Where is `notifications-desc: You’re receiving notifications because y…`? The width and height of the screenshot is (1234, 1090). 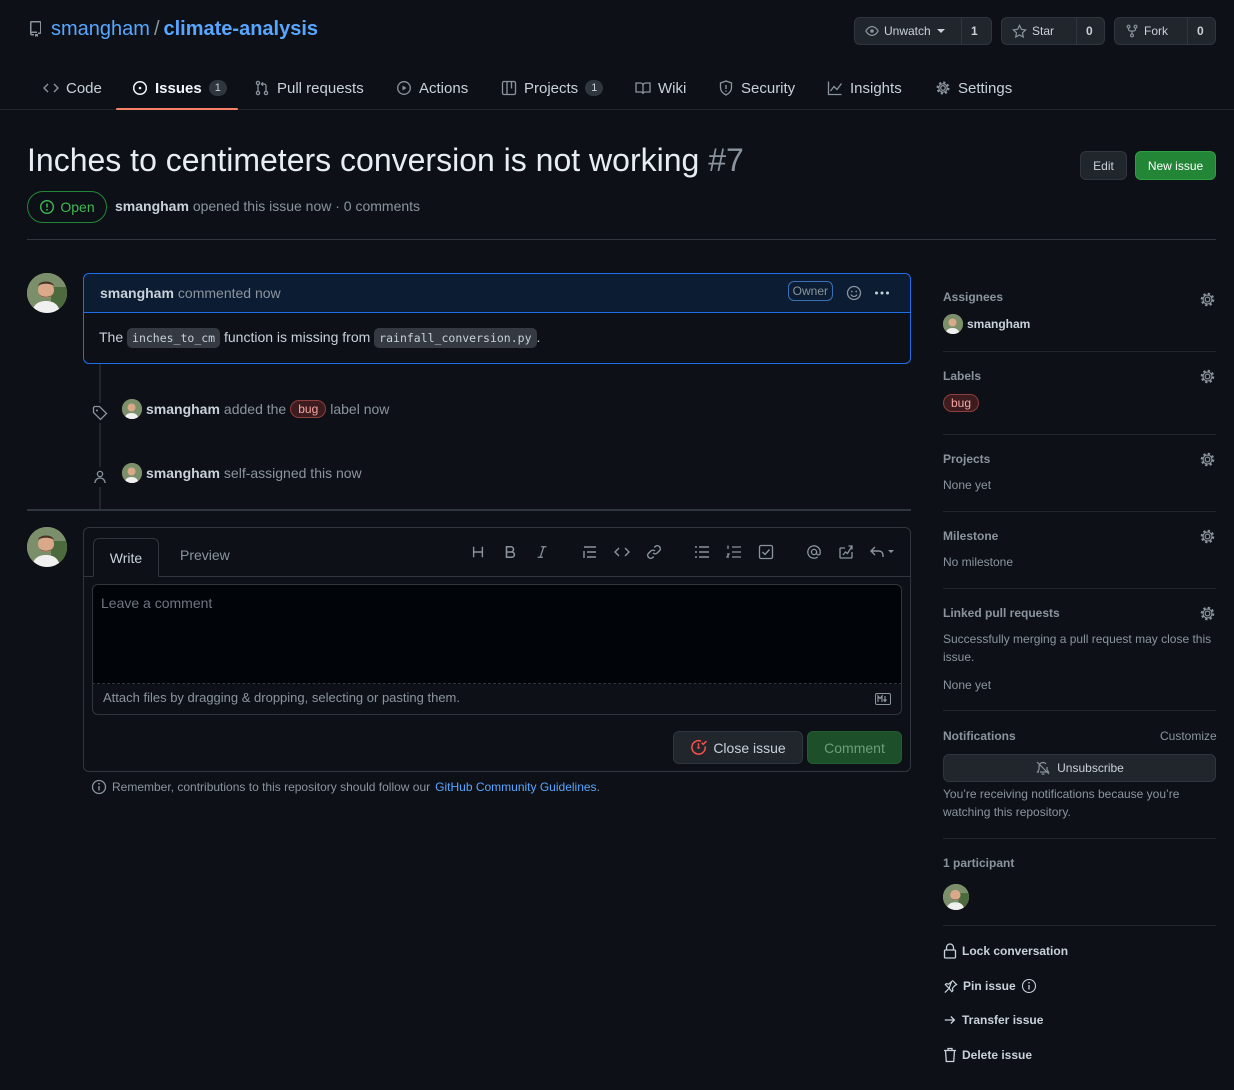
notifications-desc: You’re receiving notifications because y… is located at coordinates (1061, 803).